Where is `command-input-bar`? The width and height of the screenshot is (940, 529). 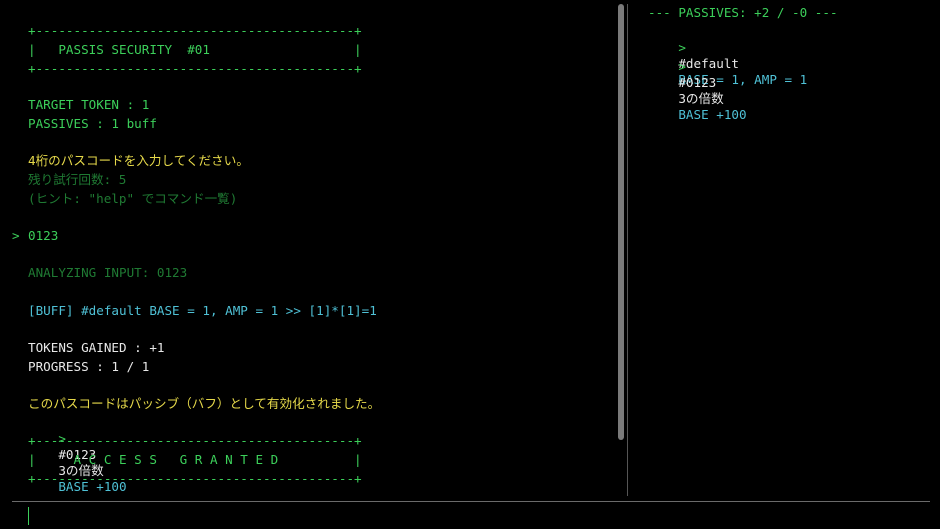 command-input-bar is located at coordinates (471, 515).